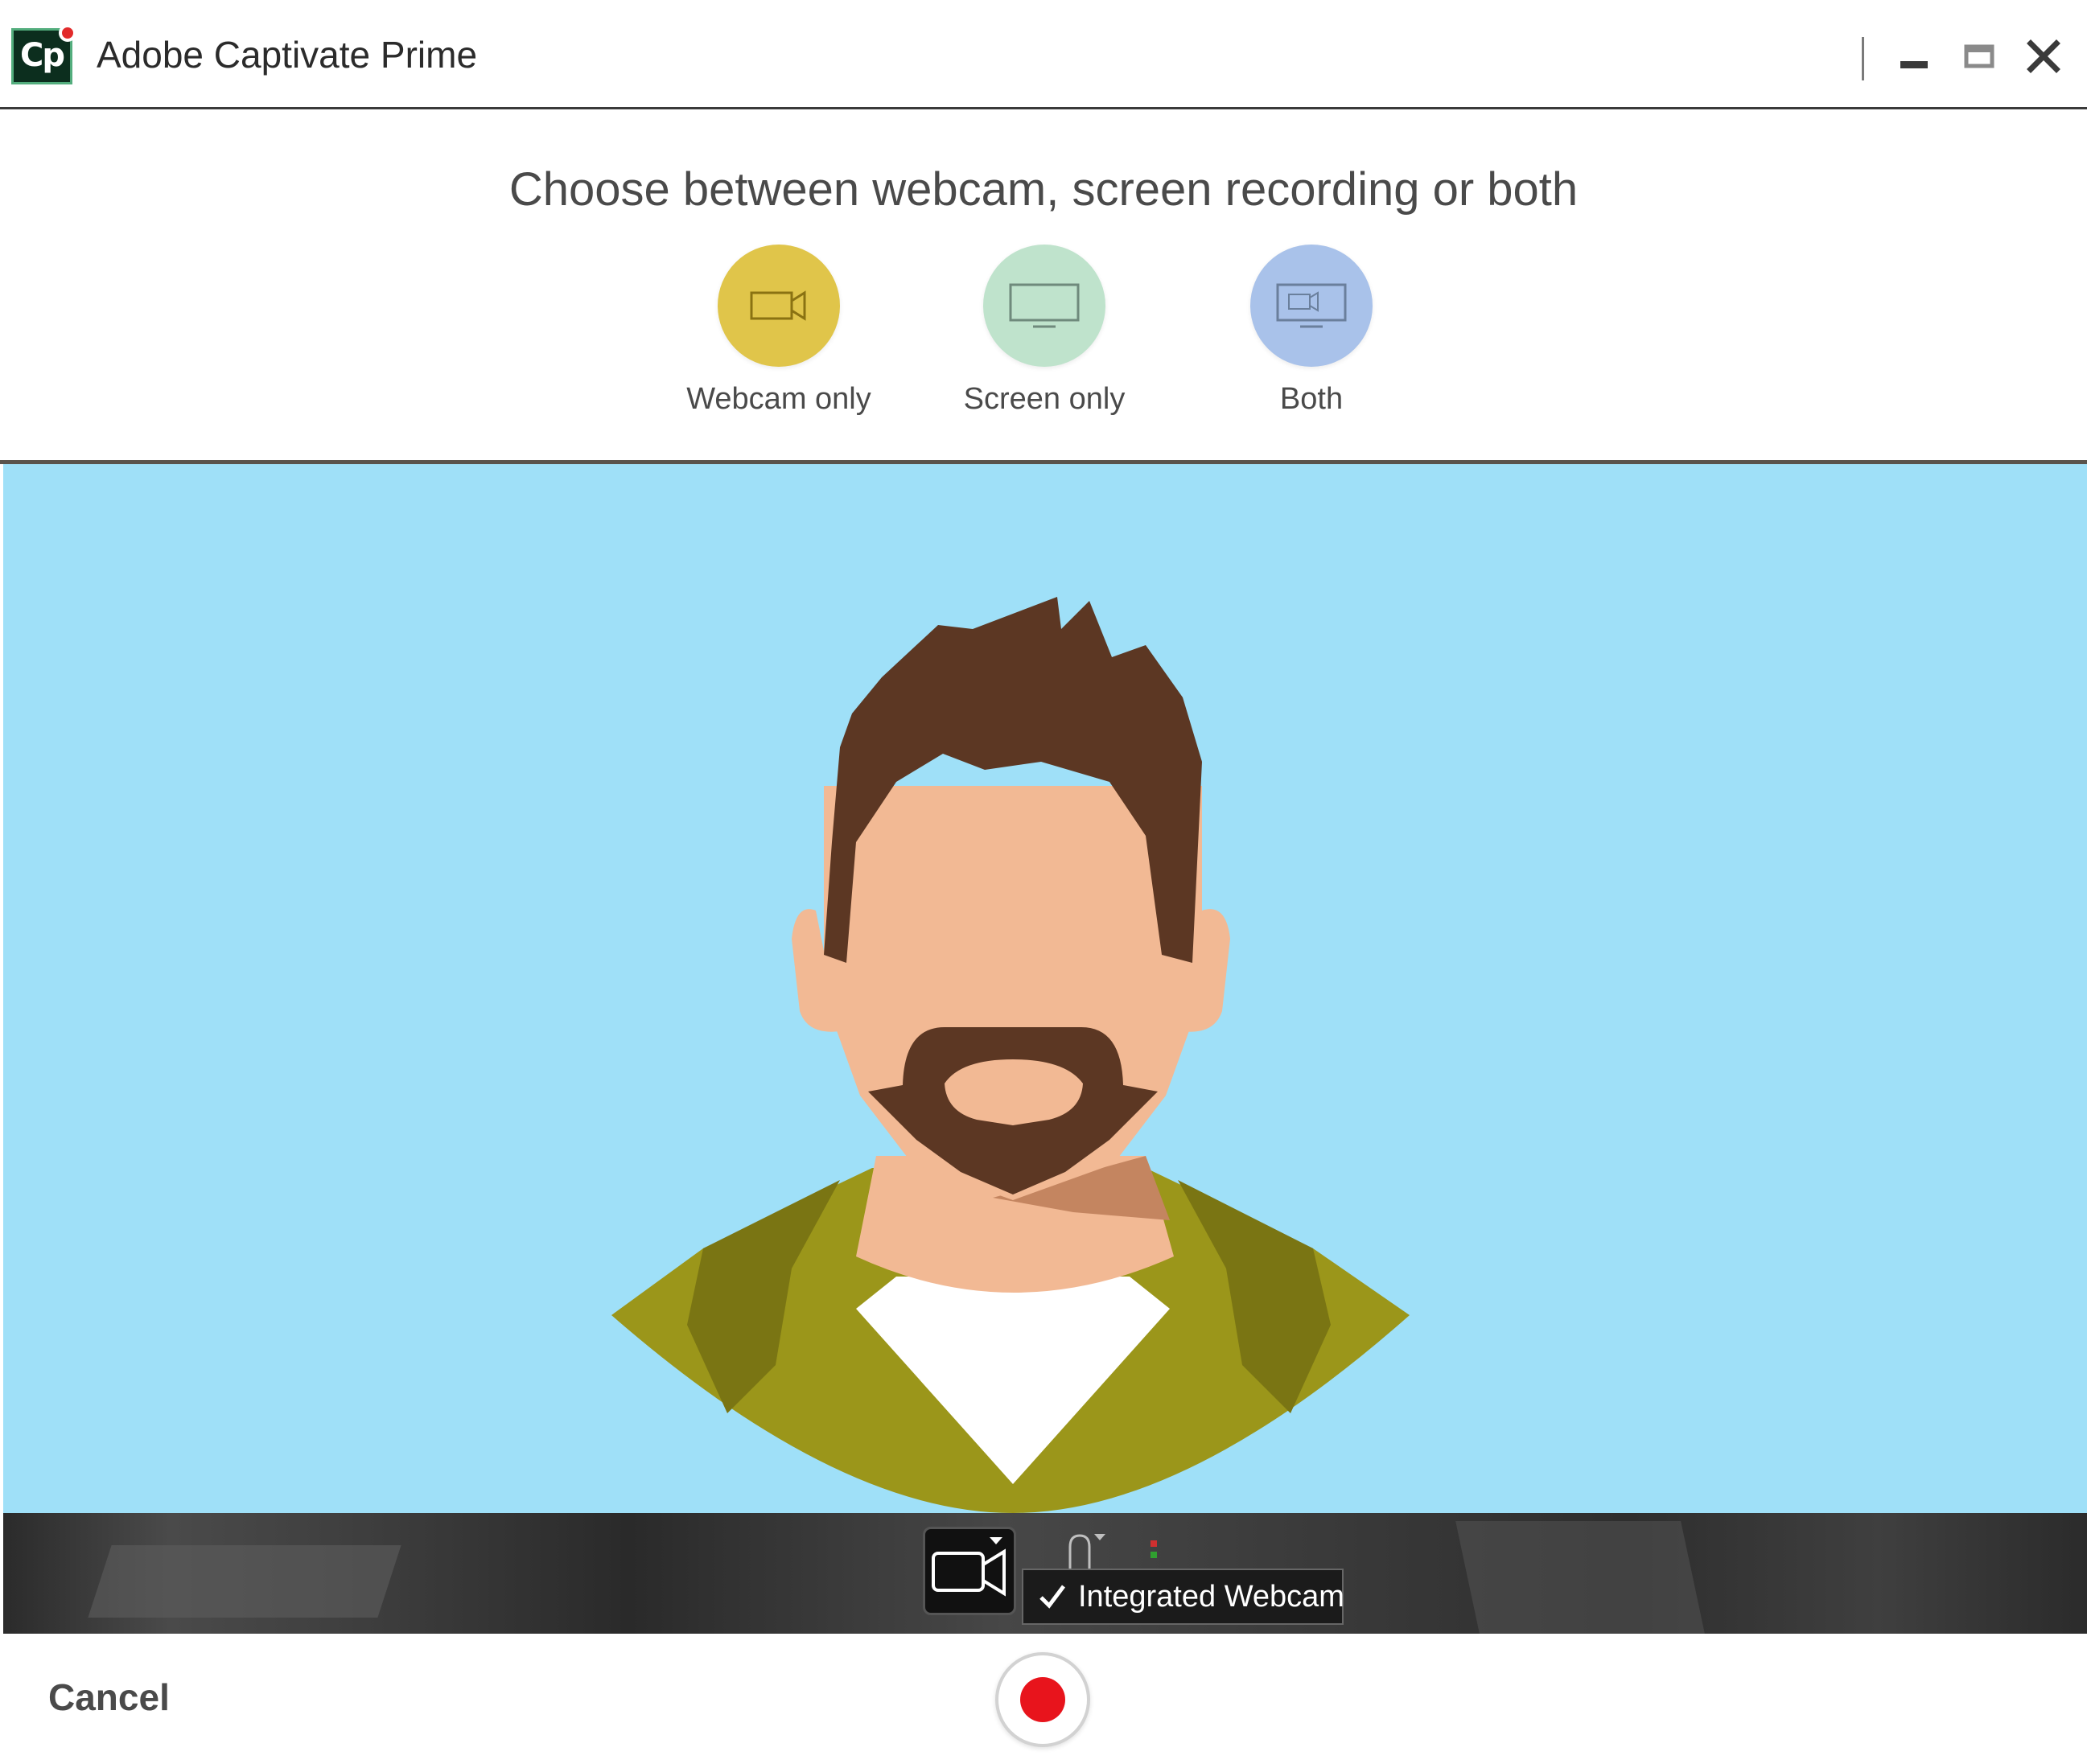  I want to click on close-icon, so click(2043, 56).